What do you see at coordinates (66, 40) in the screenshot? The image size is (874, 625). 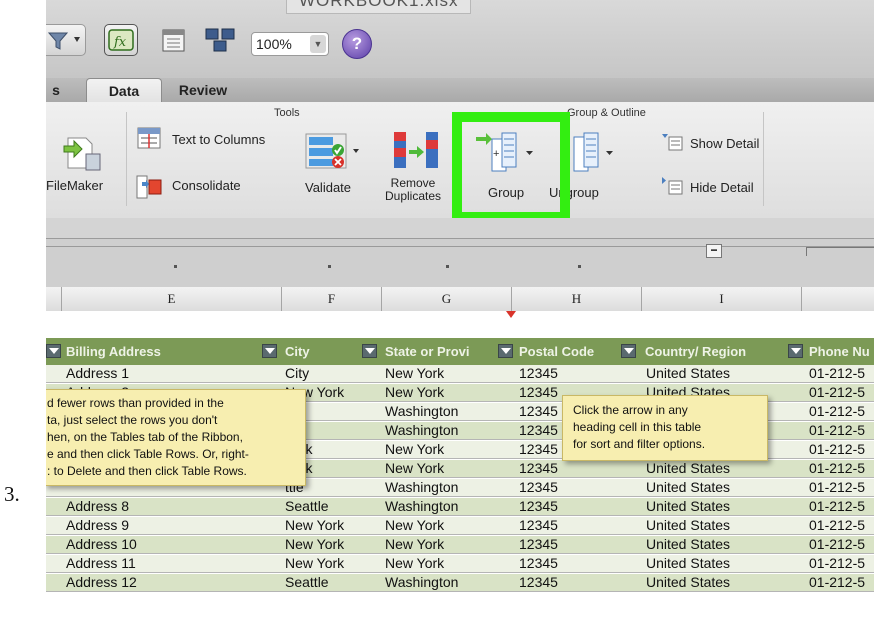 I see `filter-button` at bounding box center [66, 40].